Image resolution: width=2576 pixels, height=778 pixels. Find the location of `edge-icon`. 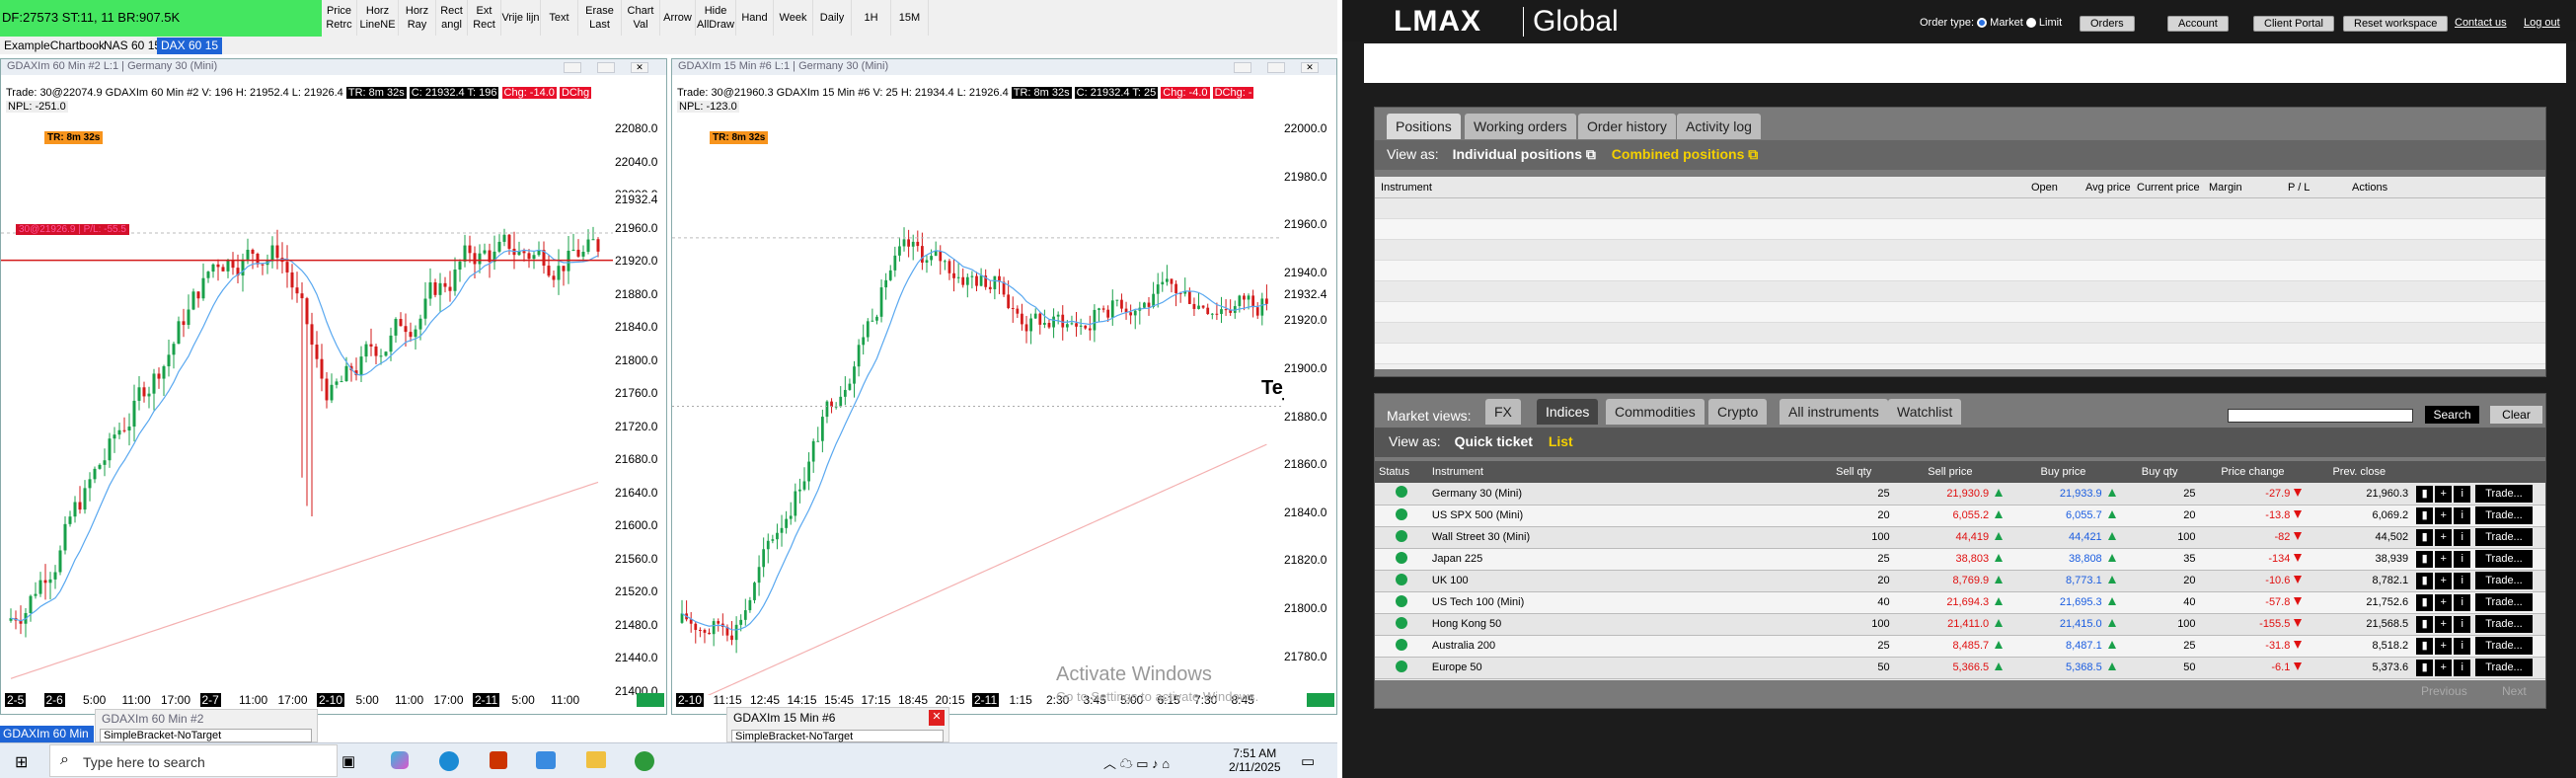

edge-icon is located at coordinates (449, 761).